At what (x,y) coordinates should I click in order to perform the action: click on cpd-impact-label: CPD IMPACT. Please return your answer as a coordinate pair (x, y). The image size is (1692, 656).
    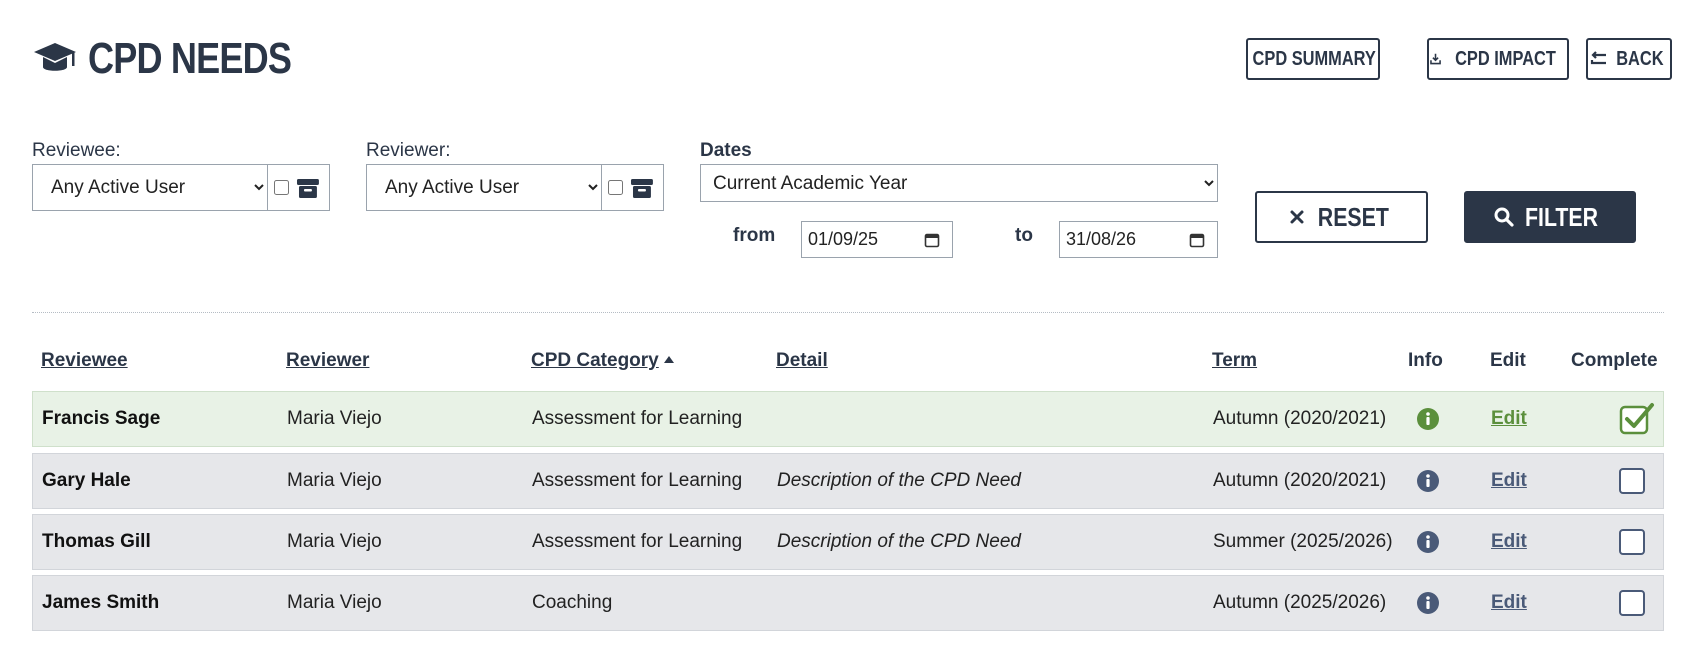
    Looking at the image, I should click on (1505, 58).